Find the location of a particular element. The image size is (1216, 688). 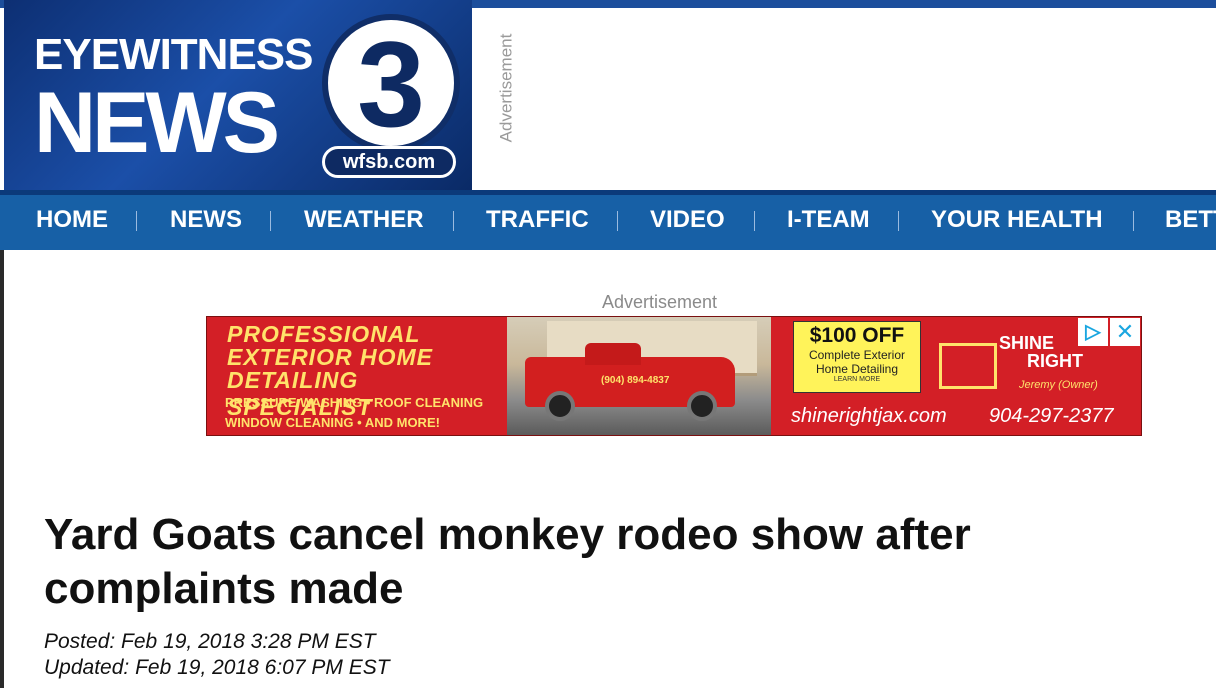

logo-channel-number: 3 is located at coordinates (391, 84).